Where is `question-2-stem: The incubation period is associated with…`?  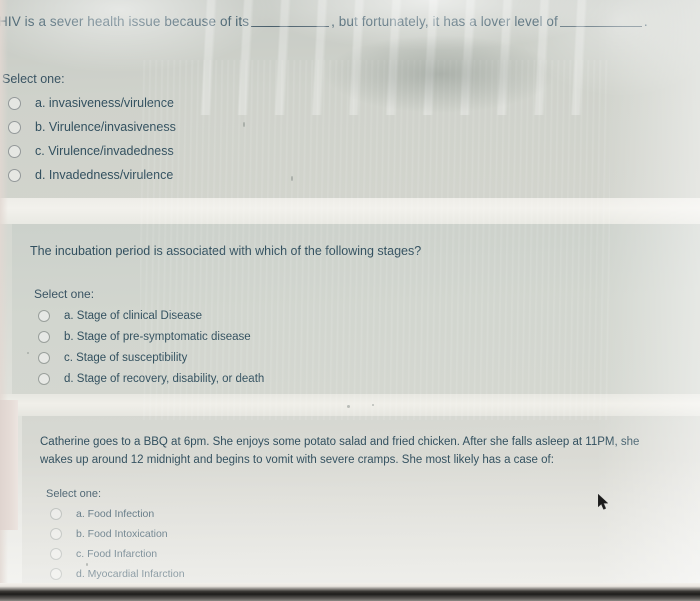
question-2-stem: The incubation period is associated with… is located at coordinates (226, 251).